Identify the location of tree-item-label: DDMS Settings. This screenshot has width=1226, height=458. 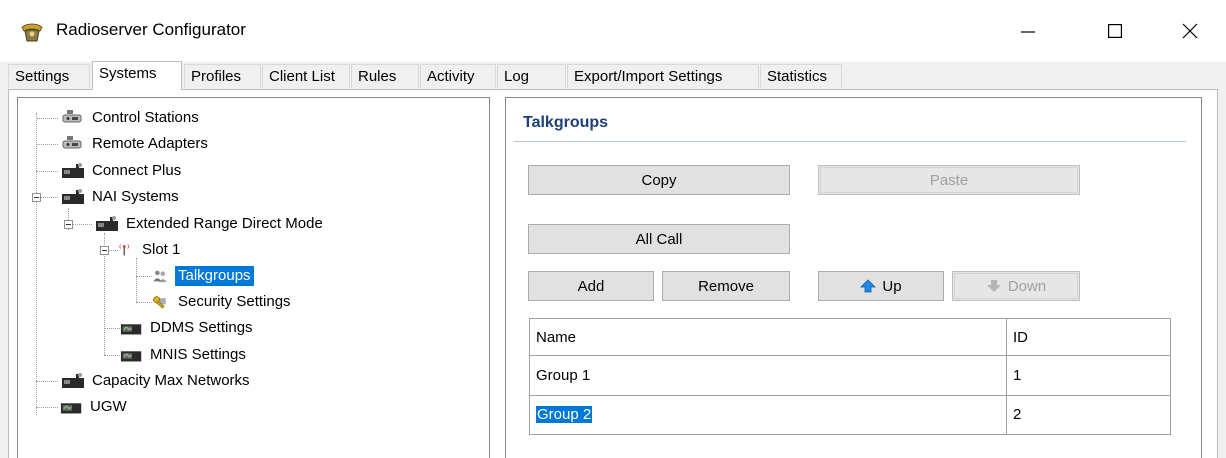
(201, 327).